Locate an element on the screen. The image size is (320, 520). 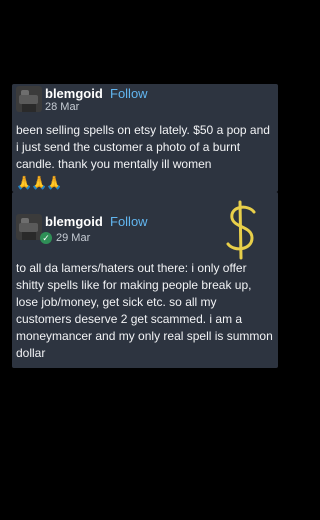
praying-hands-emoji: 🙏🙏🙏 is located at coordinates (39, 182).